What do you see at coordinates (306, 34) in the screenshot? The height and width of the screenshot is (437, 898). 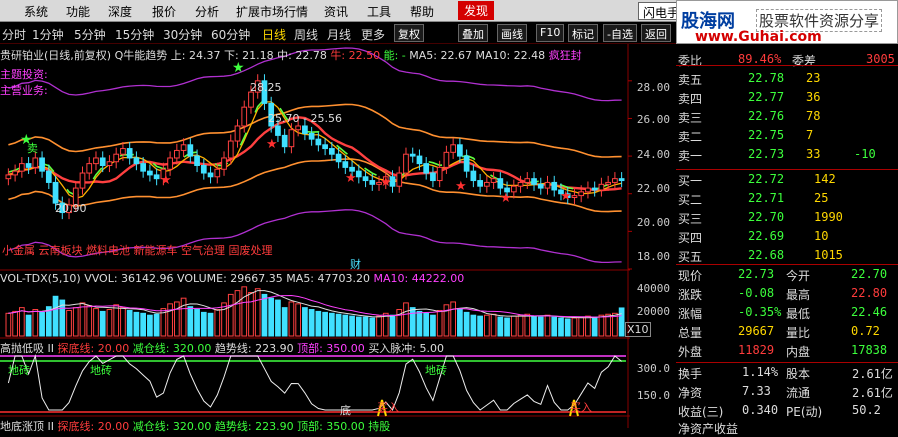 I see `period-weekly: 周线` at bounding box center [306, 34].